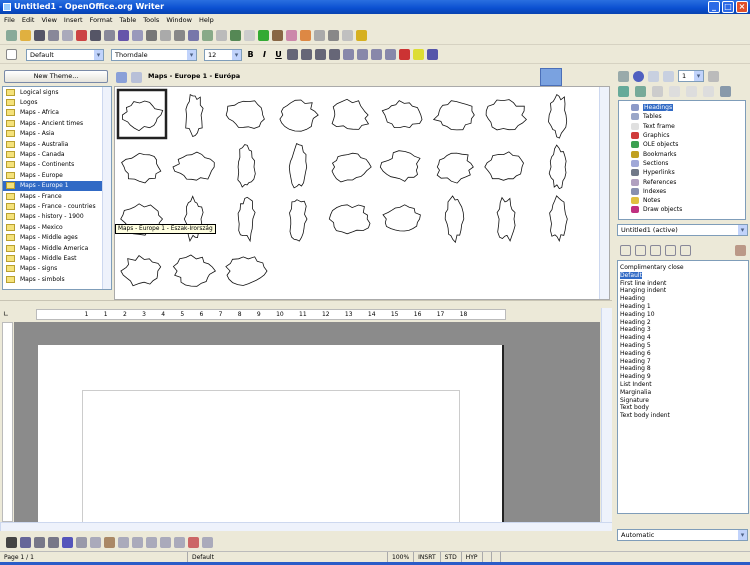 Image resolution: width=750 pixels, height=565 pixels. Describe the element at coordinates (668, 76) in the screenshot. I see `next-icon` at that location.